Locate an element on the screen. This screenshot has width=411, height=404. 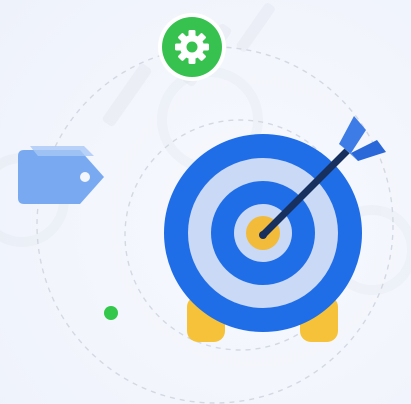
arrow-icon is located at coordinates (322, 177).